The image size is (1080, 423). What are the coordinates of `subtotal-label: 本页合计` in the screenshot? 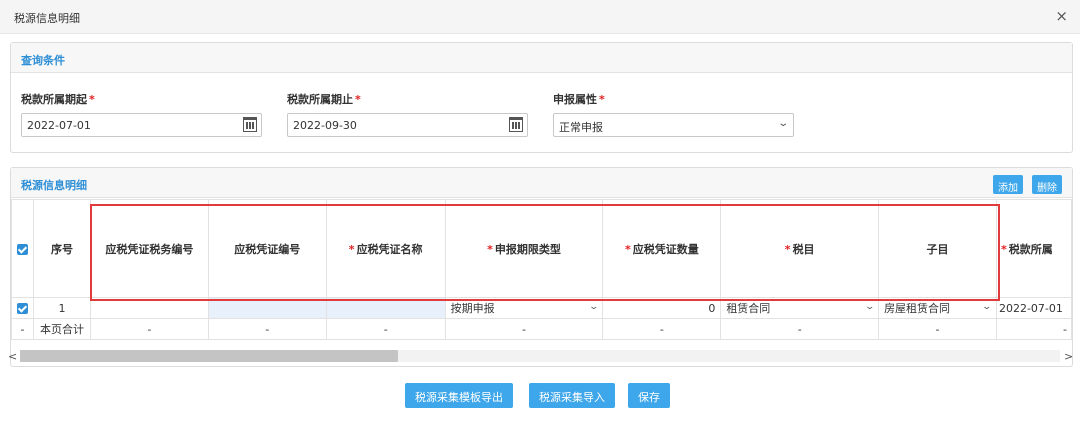 It's located at (61, 329).